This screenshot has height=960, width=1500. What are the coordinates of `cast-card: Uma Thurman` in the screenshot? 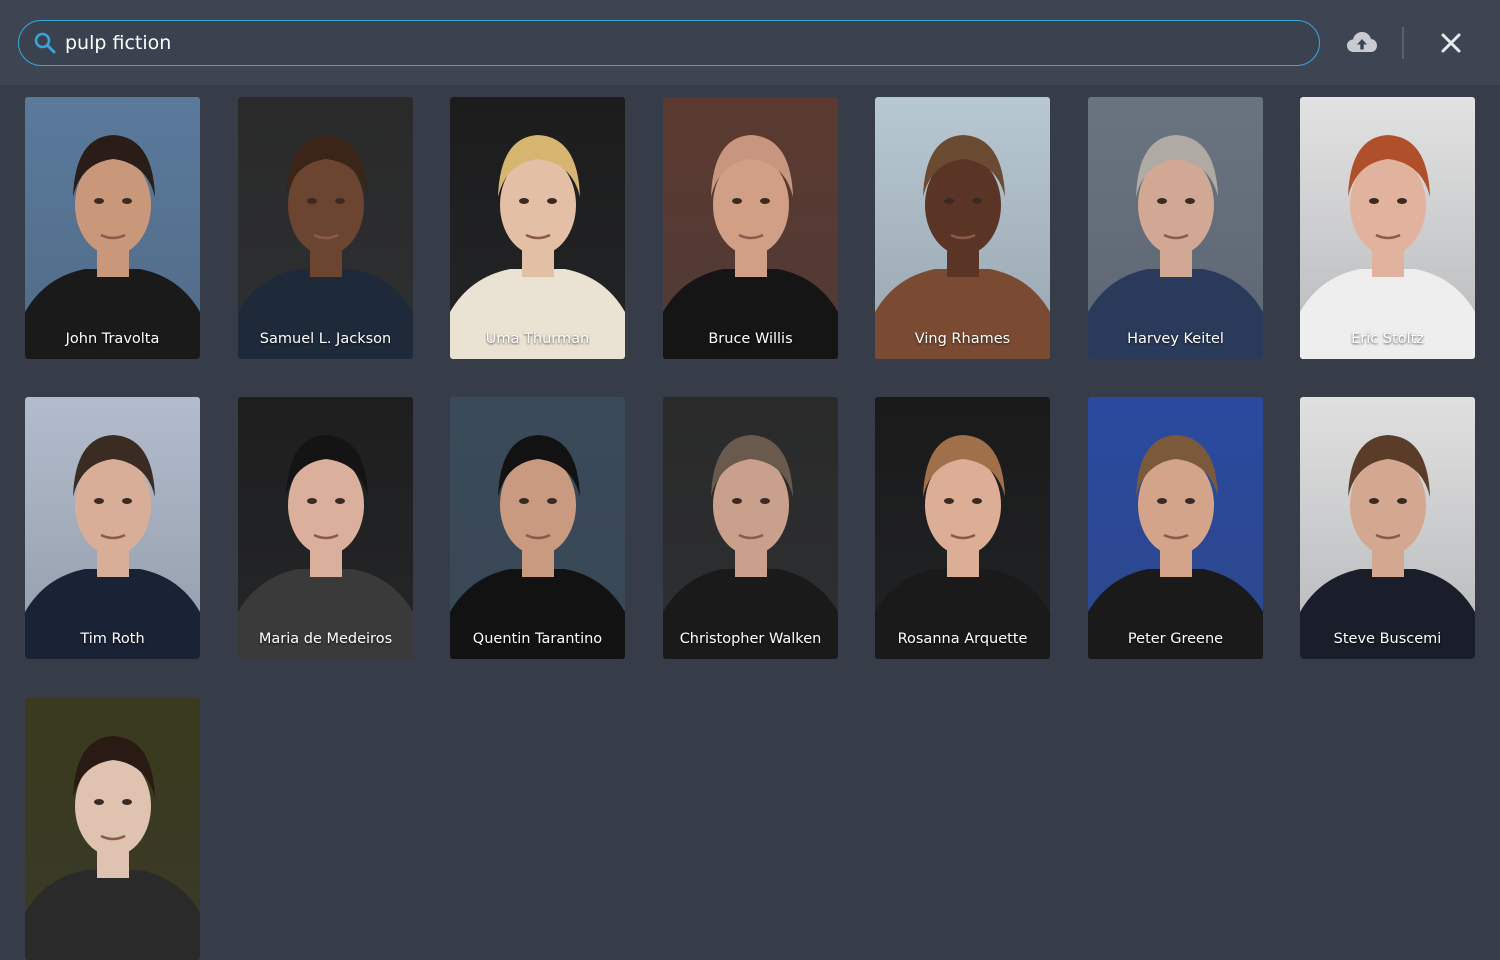 It's located at (537, 228).